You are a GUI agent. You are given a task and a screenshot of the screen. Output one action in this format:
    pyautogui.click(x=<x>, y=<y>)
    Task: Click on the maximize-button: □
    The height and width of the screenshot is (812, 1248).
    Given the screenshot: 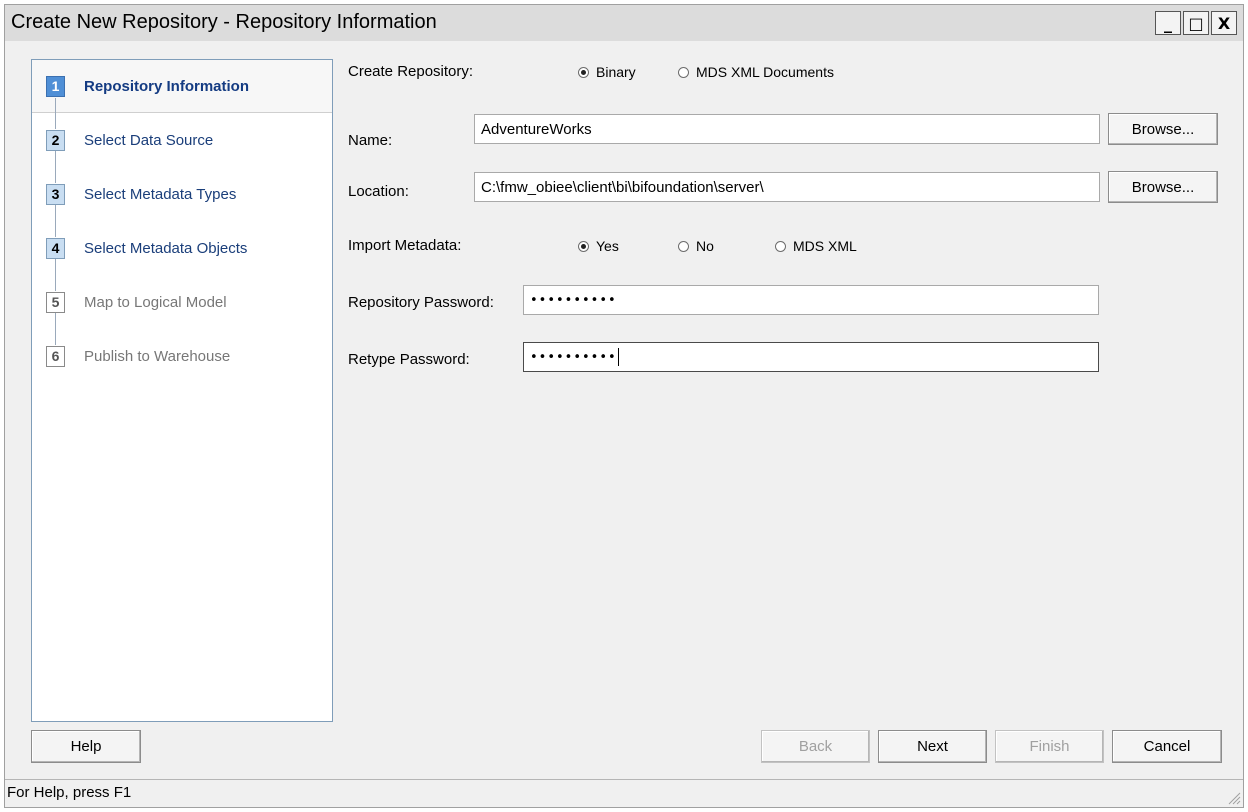 What is the action you would take?
    pyautogui.click(x=1196, y=23)
    